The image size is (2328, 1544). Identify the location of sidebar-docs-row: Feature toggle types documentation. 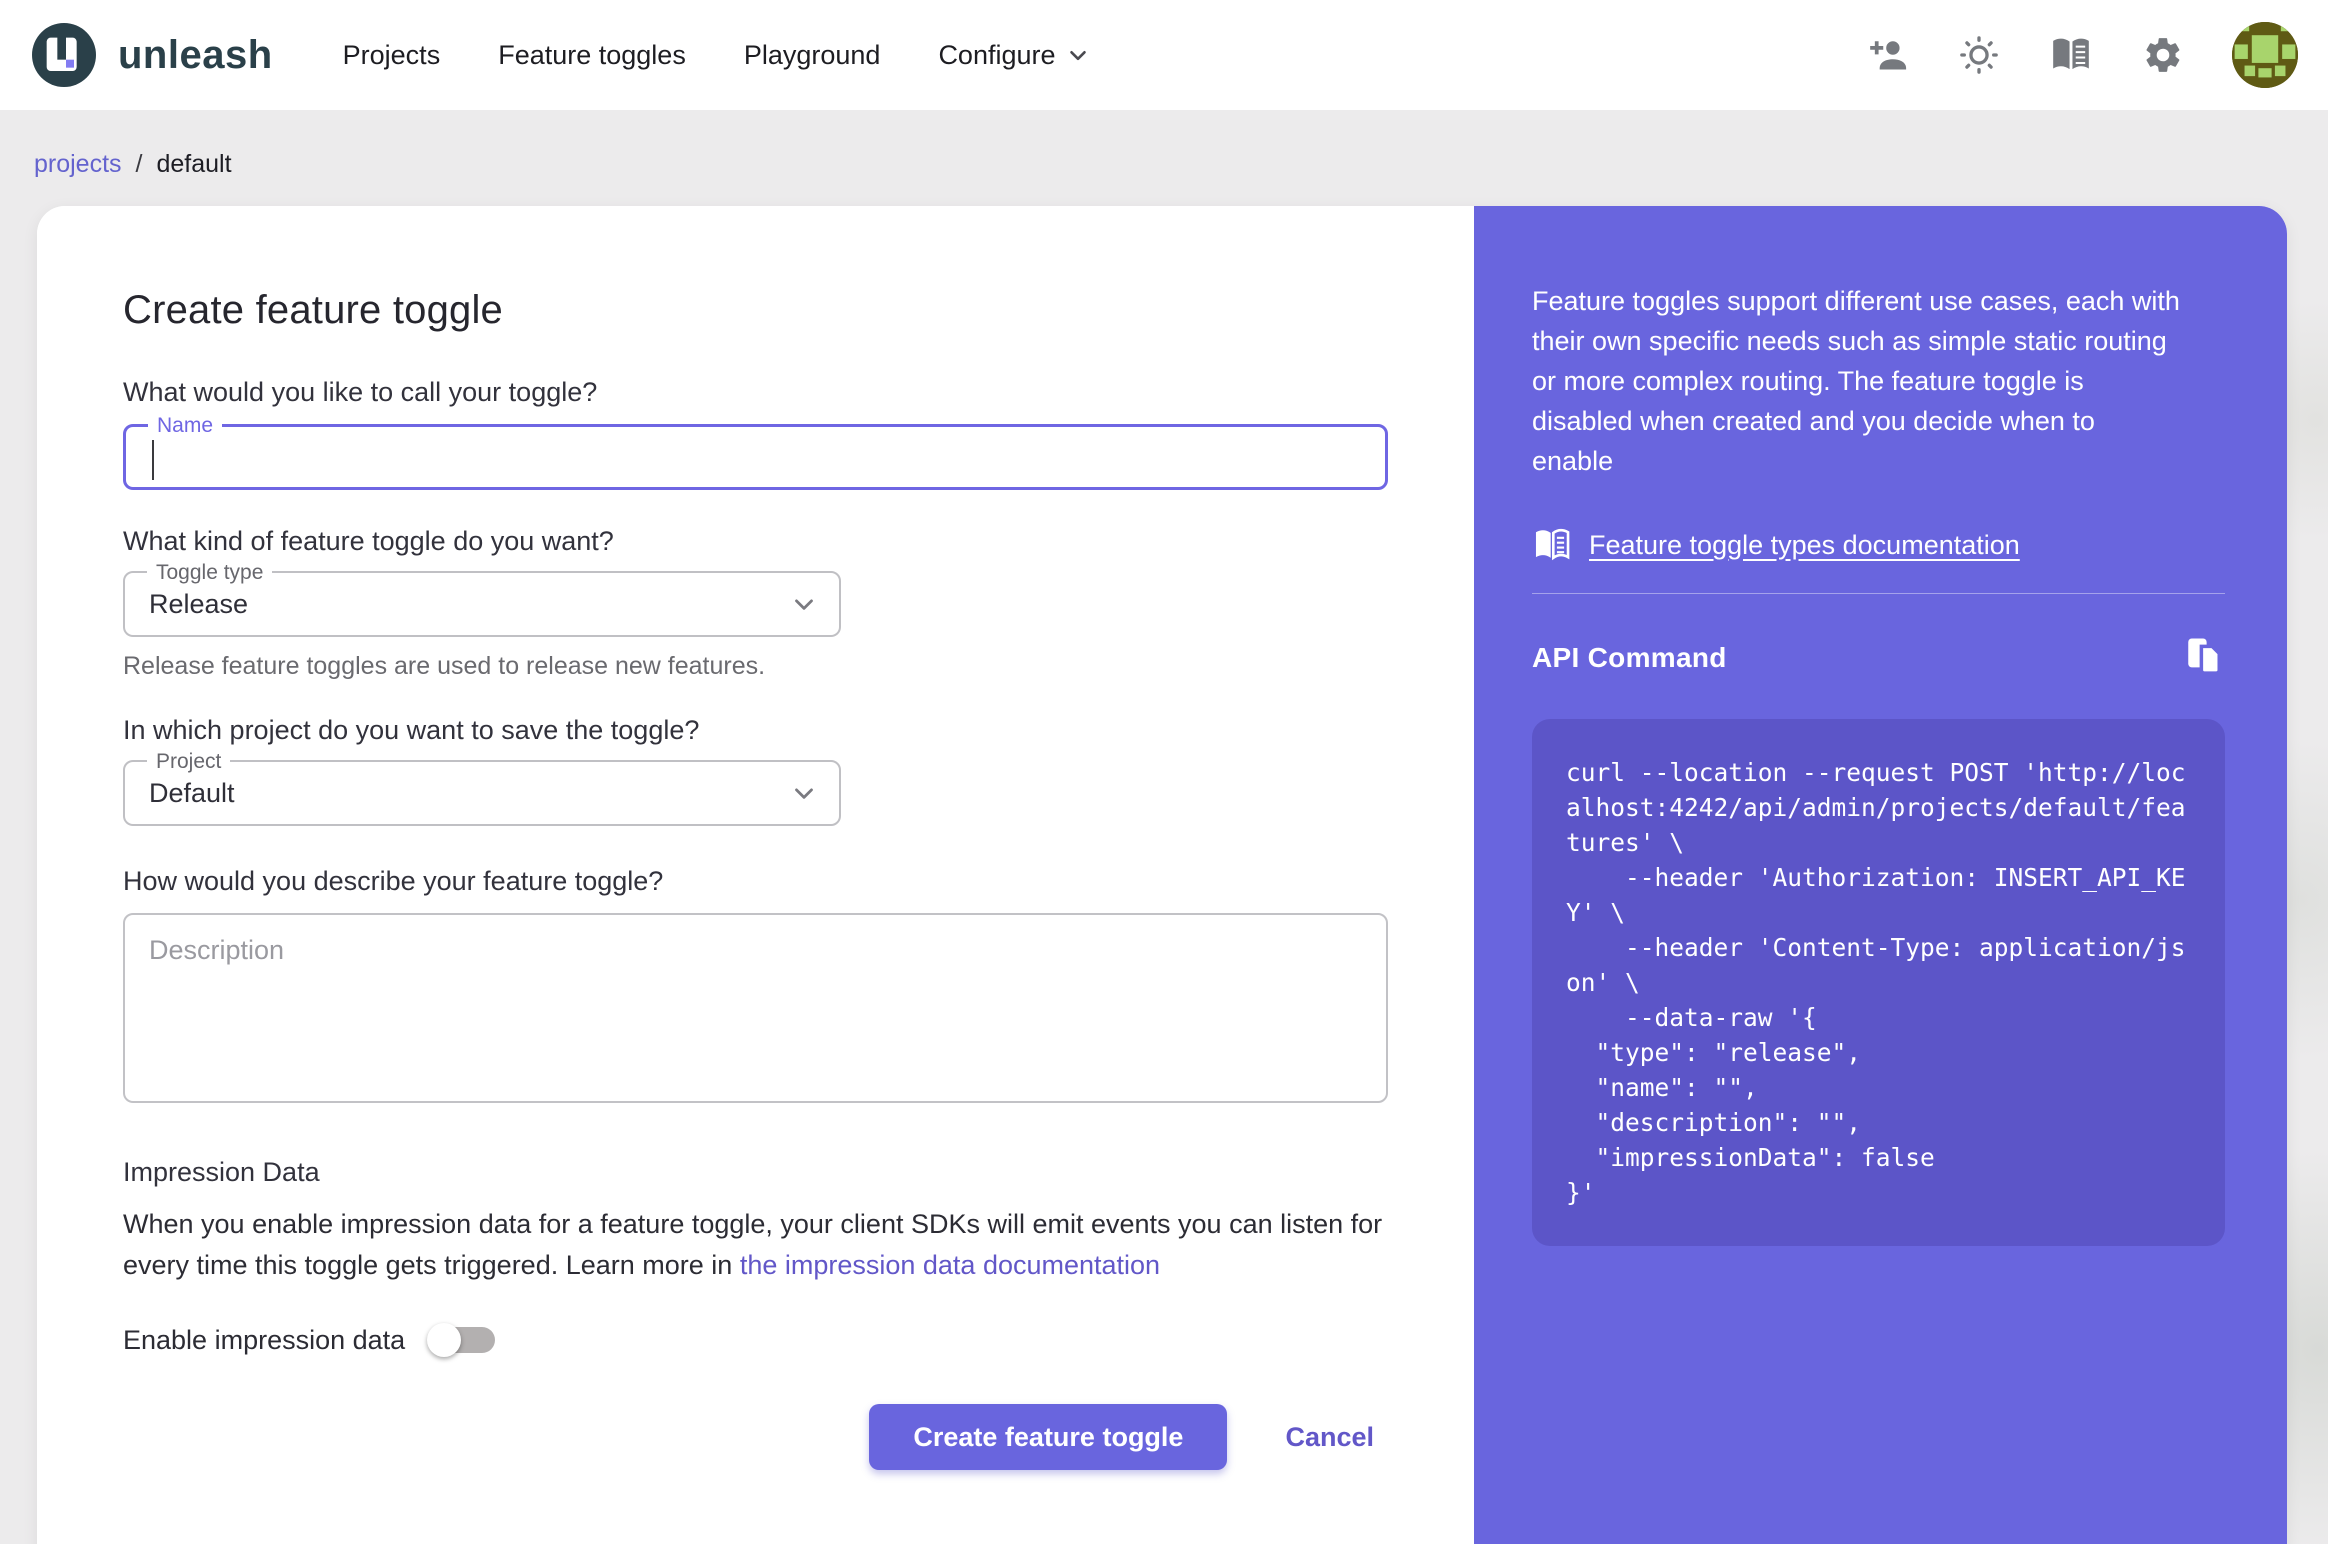
(1878, 545).